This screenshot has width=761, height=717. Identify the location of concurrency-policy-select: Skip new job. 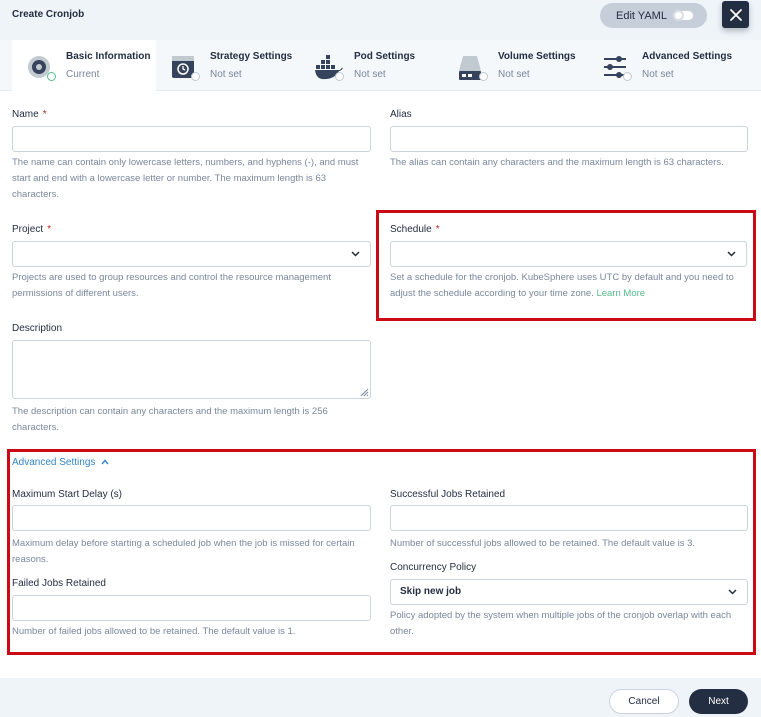
(569, 592).